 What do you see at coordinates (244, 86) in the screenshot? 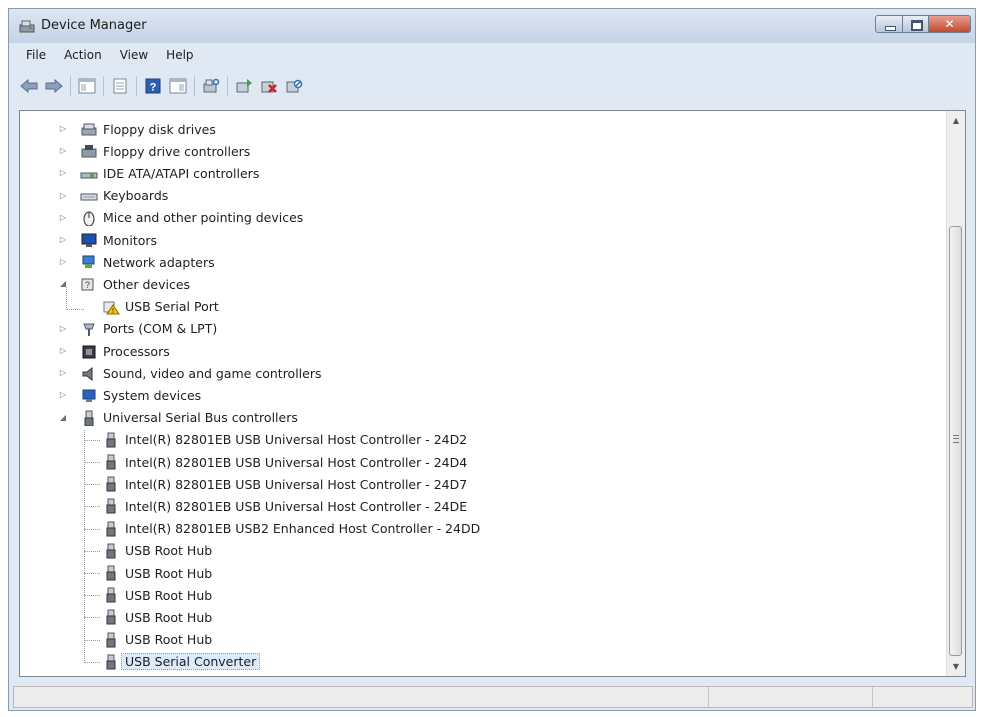
I see `update-driver-button` at bounding box center [244, 86].